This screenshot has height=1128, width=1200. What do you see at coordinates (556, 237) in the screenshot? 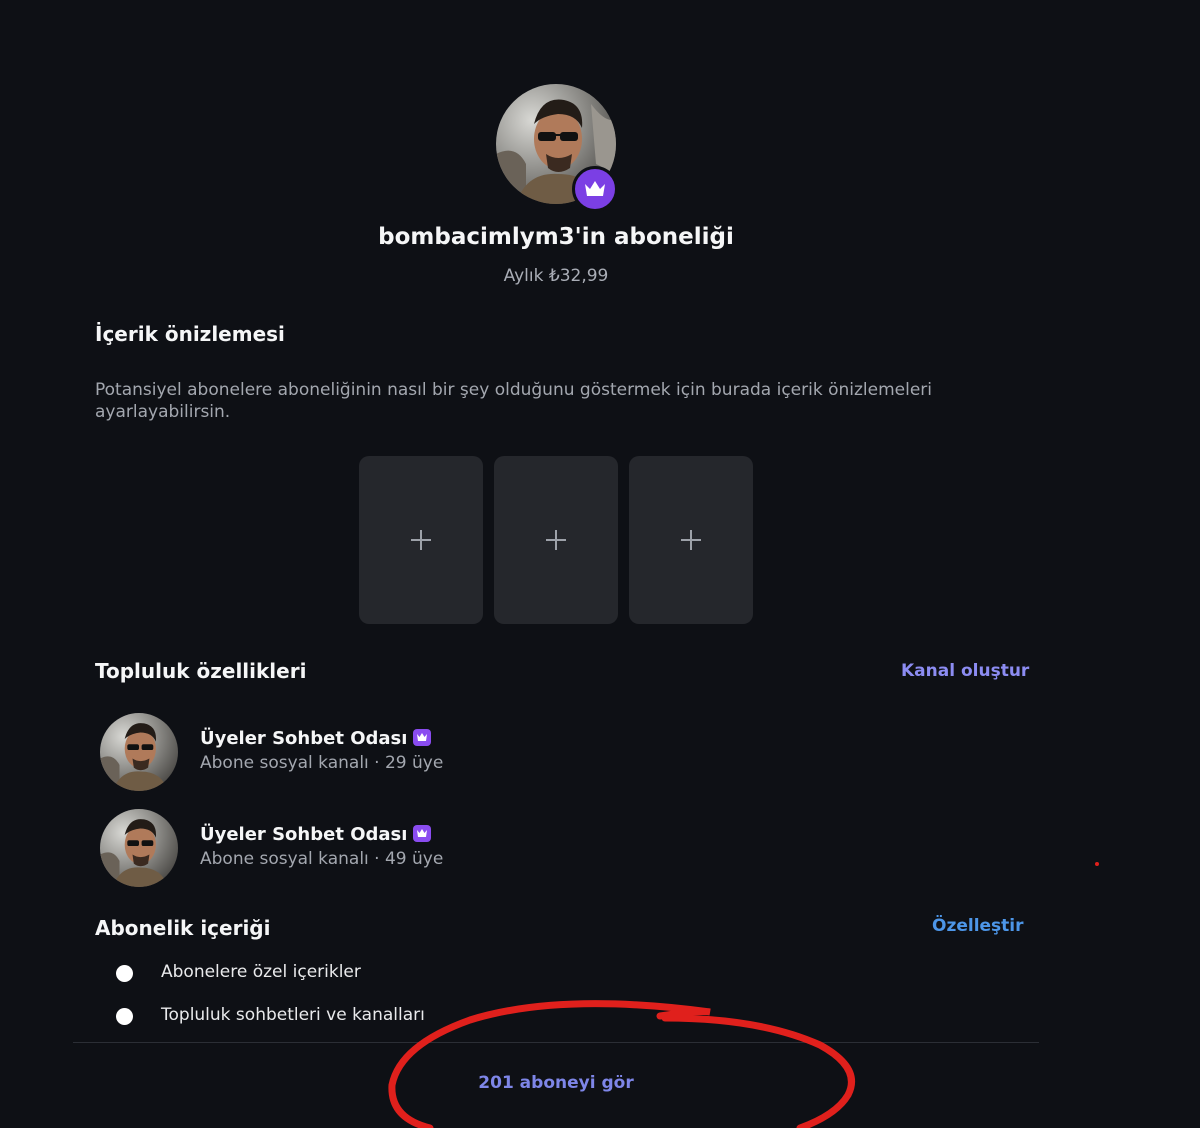
I see `subscription-title: bombacimlym3'in aboneliği` at bounding box center [556, 237].